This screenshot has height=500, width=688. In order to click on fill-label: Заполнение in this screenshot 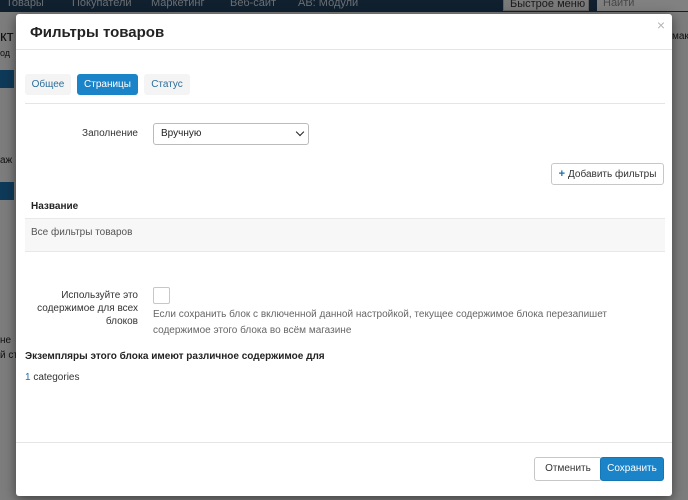, I will do `click(110, 133)`.